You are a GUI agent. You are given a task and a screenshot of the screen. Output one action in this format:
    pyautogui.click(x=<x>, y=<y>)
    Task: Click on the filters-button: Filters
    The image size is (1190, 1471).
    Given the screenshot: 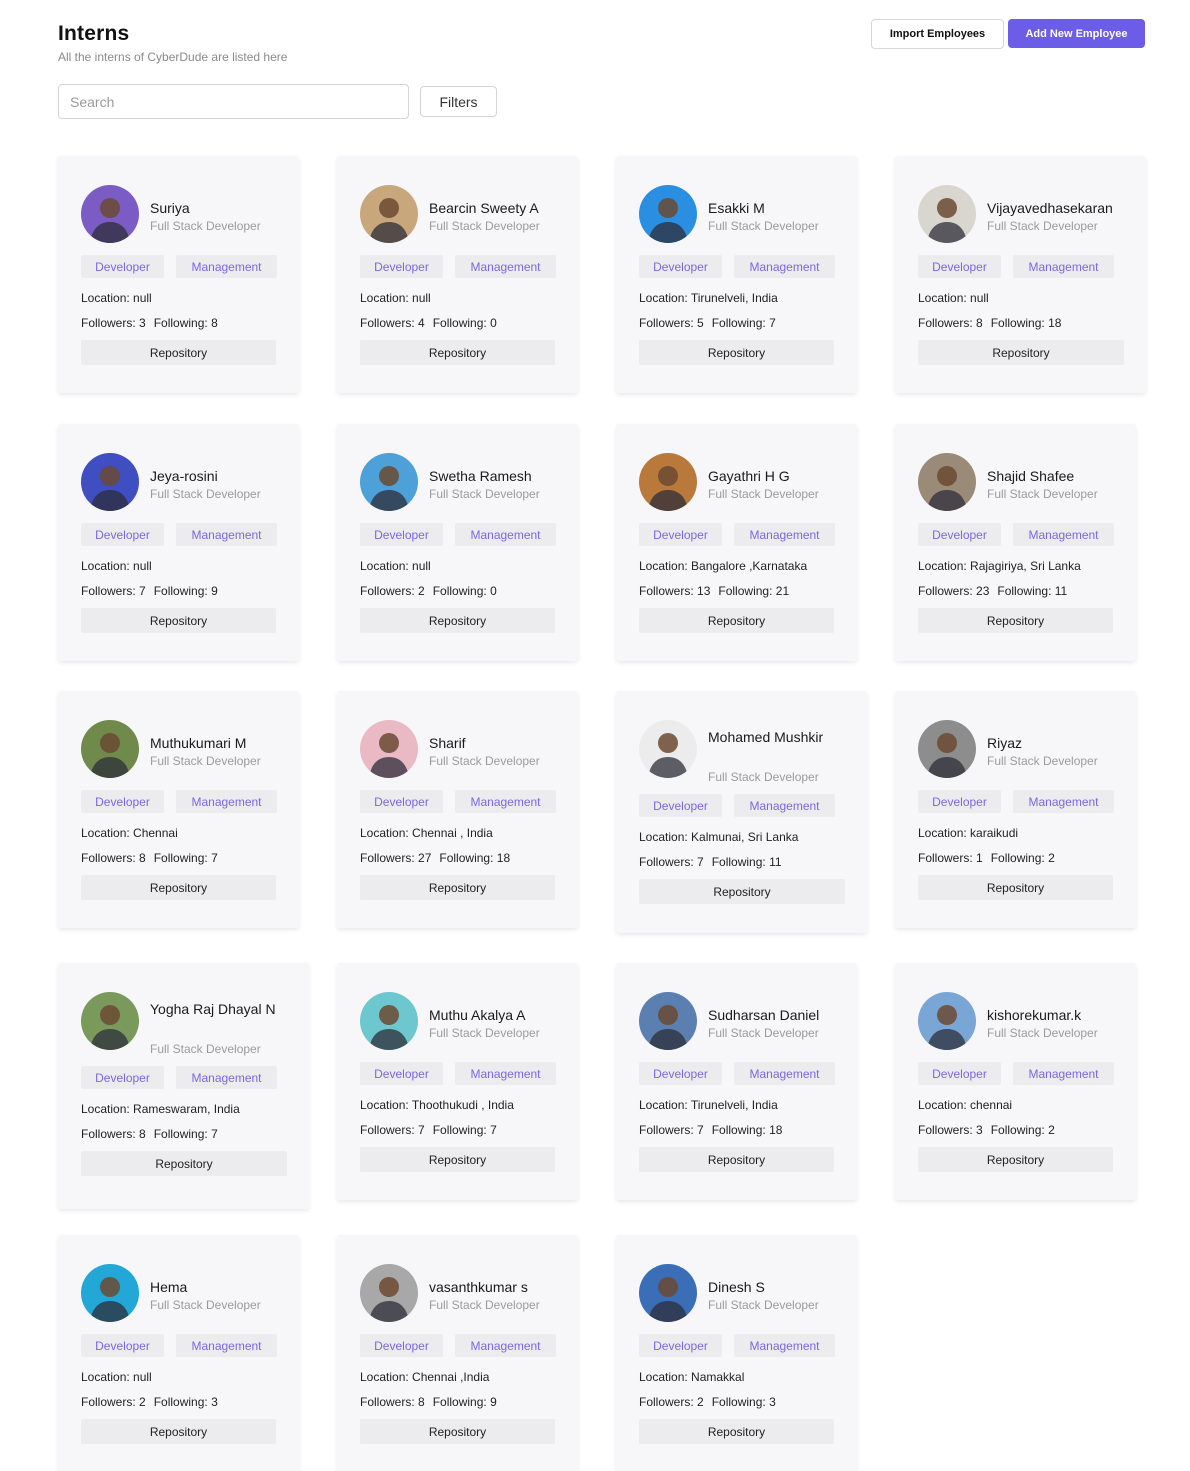 What is the action you would take?
    pyautogui.click(x=458, y=101)
    